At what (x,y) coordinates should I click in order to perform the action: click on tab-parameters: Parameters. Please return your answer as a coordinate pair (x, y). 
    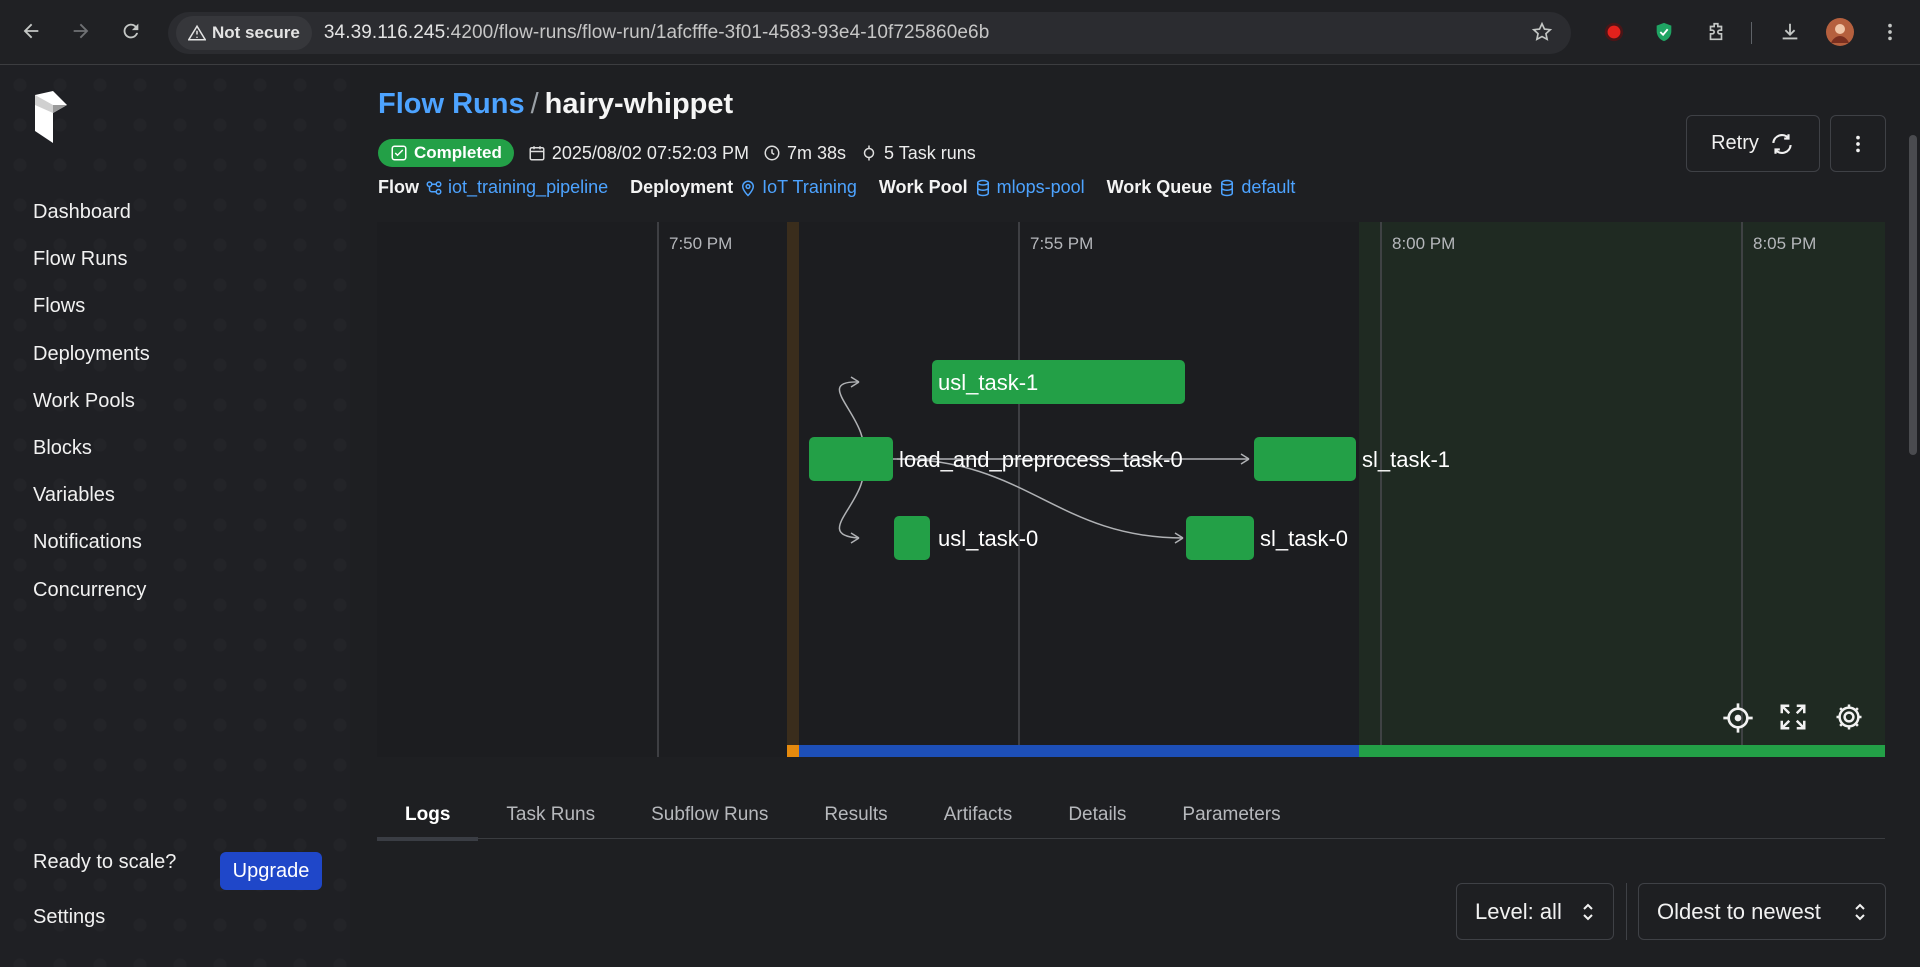
    Looking at the image, I should click on (1231, 815).